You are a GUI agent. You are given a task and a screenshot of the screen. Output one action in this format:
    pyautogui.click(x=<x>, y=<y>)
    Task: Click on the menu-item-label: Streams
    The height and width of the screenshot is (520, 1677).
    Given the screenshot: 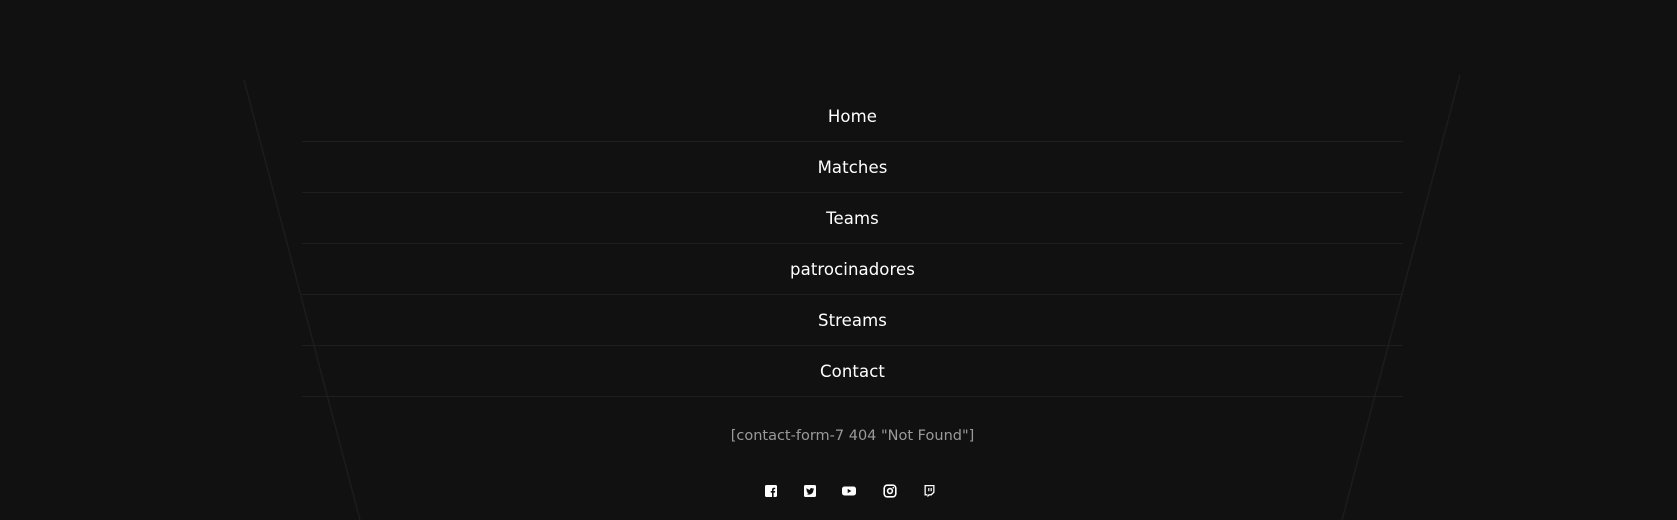 What is the action you would take?
    pyautogui.click(x=852, y=320)
    